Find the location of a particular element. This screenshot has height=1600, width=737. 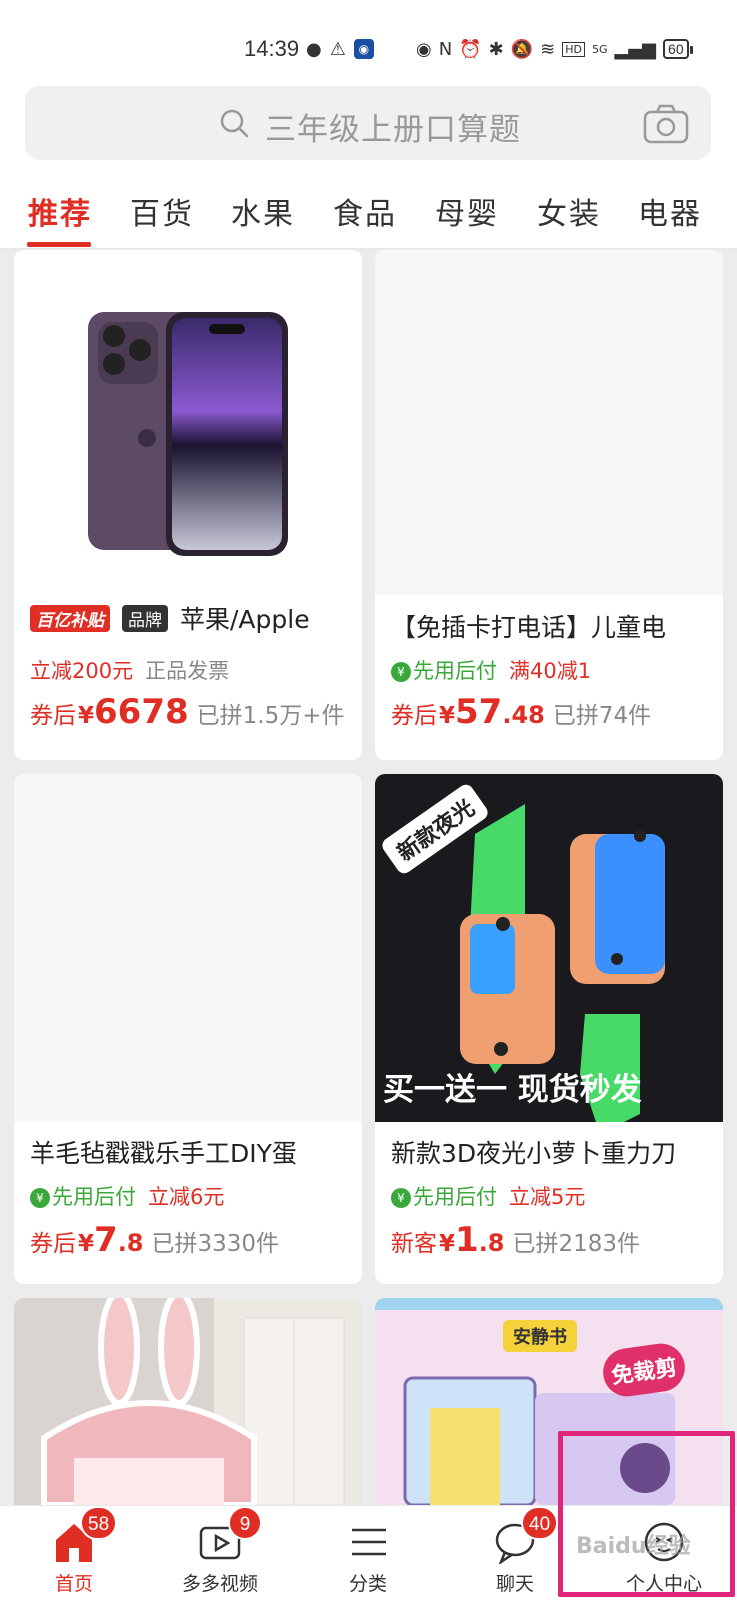

subsidy-badge: 百亿补贴 is located at coordinates (70, 618).